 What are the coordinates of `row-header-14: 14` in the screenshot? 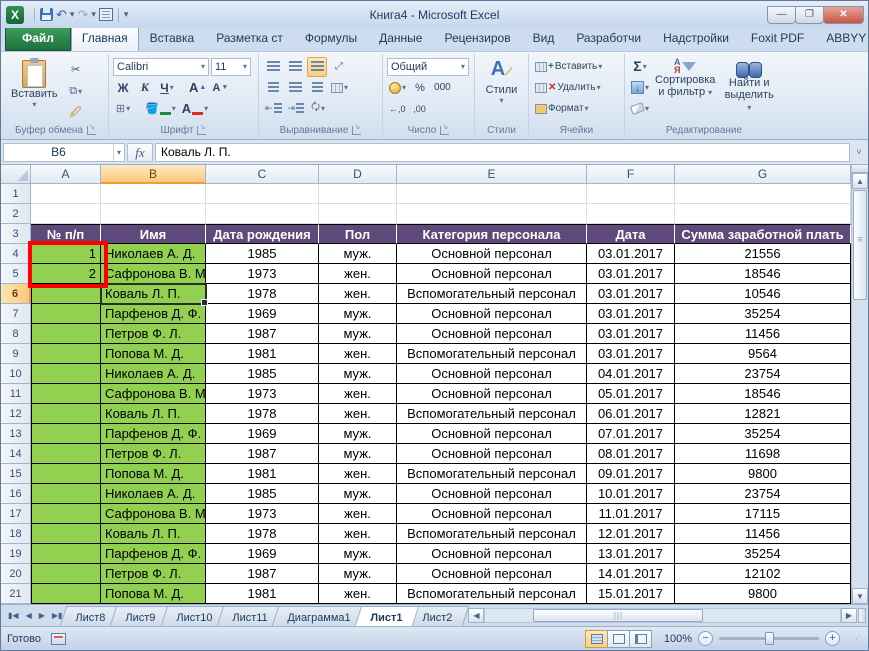 It's located at (16, 454).